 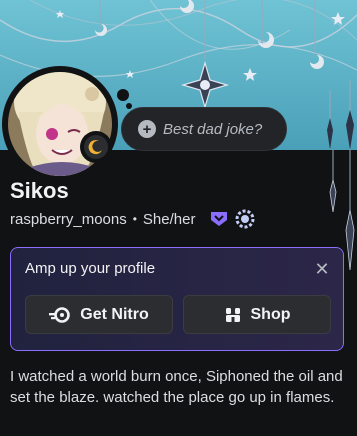 I want to click on username: raspberry_moons, so click(x=68, y=219).